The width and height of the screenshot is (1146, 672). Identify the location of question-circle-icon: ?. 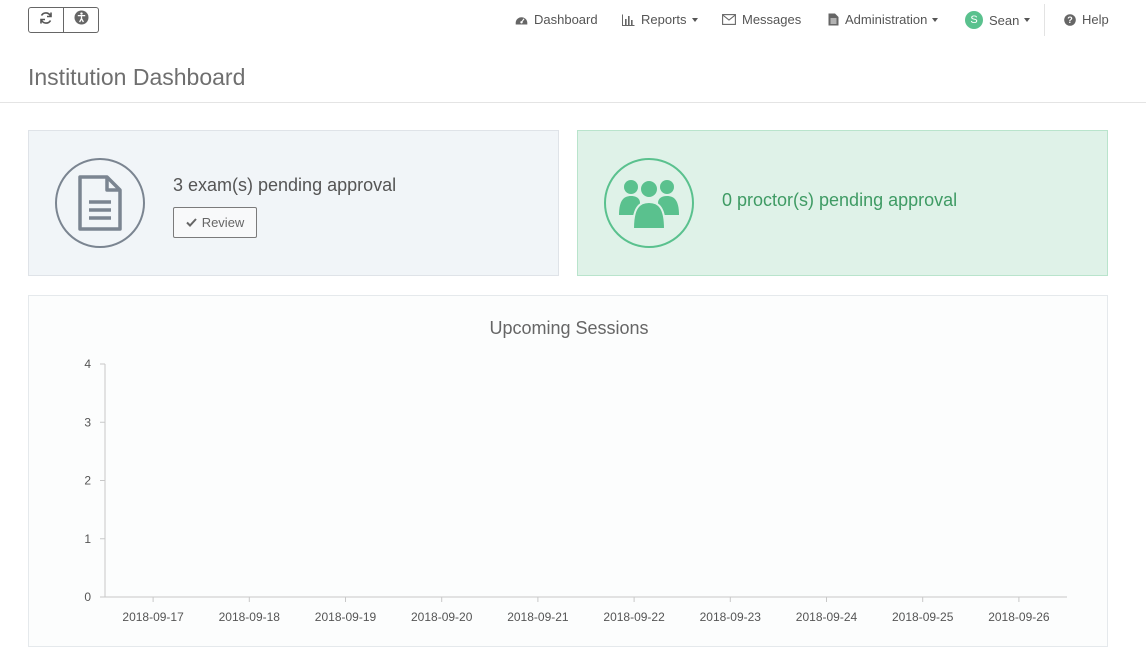
(1070, 19).